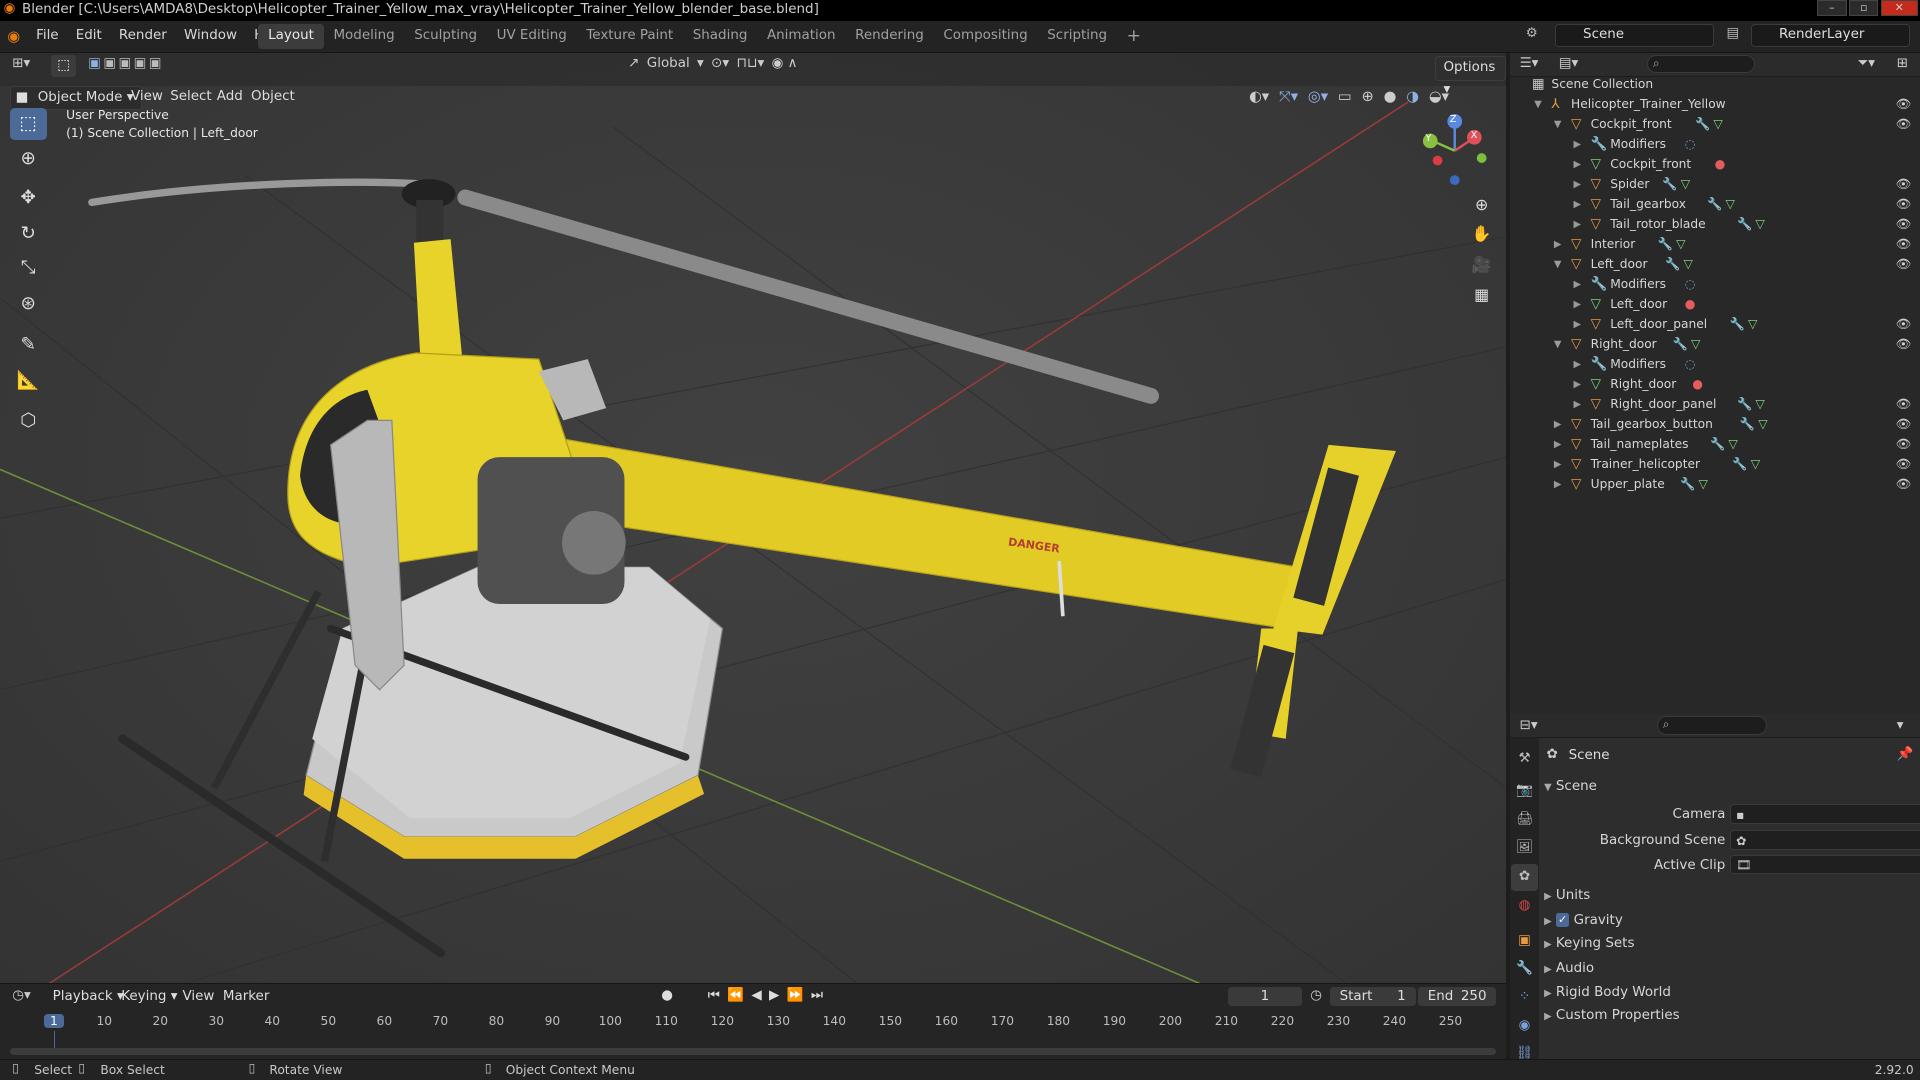 The height and width of the screenshot is (1080, 1920). What do you see at coordinates (889, 36) in the screenshot?
I see `tab-rendering: Rendering` at bounding box center [889, 36].